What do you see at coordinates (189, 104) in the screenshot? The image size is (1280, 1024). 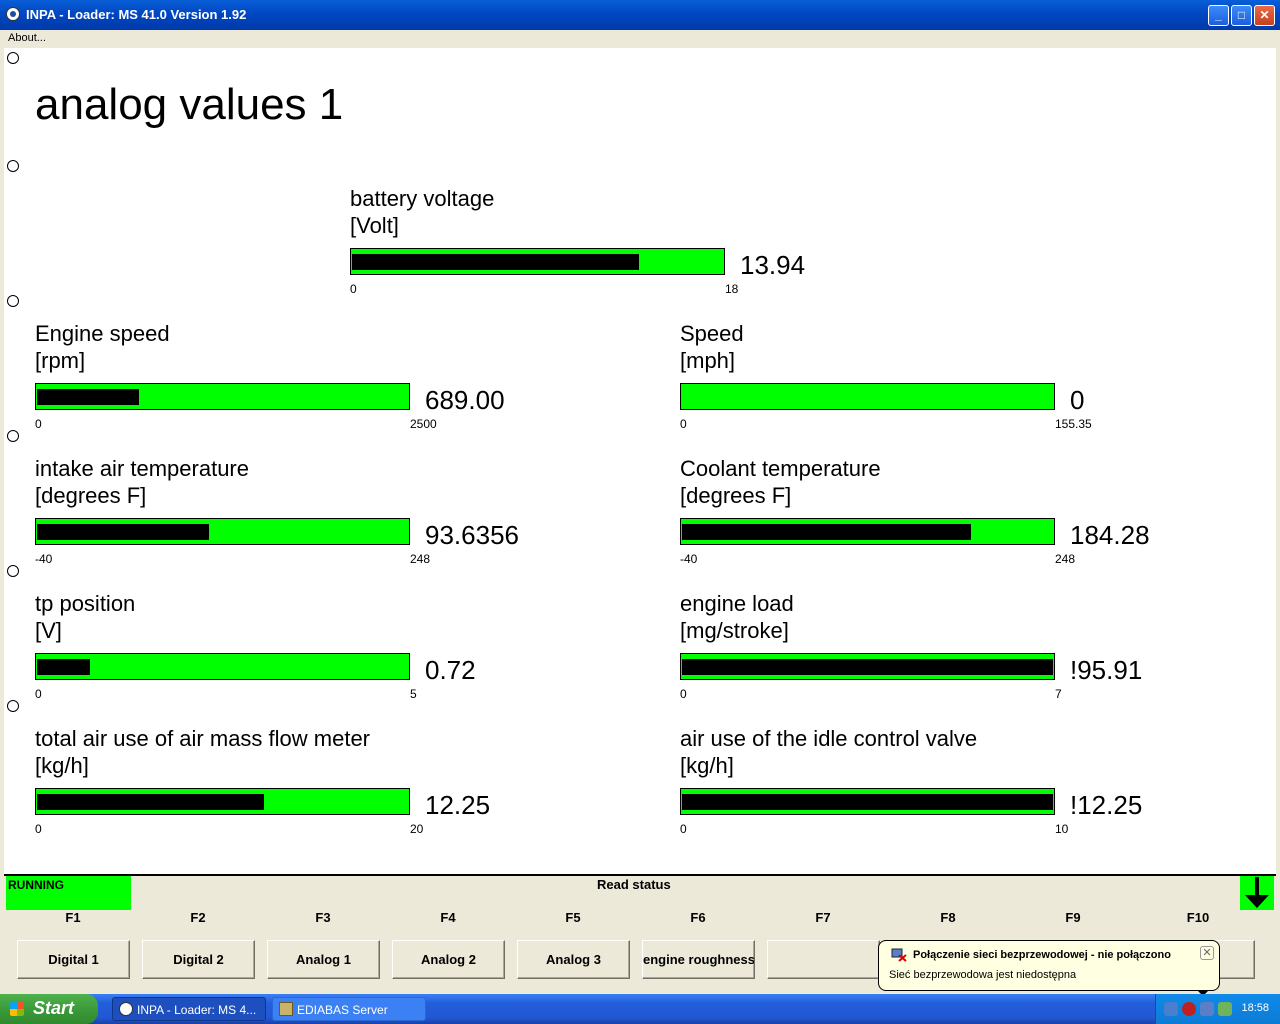 I see `page-title: analog values 1` at bounding box center [189, 104].